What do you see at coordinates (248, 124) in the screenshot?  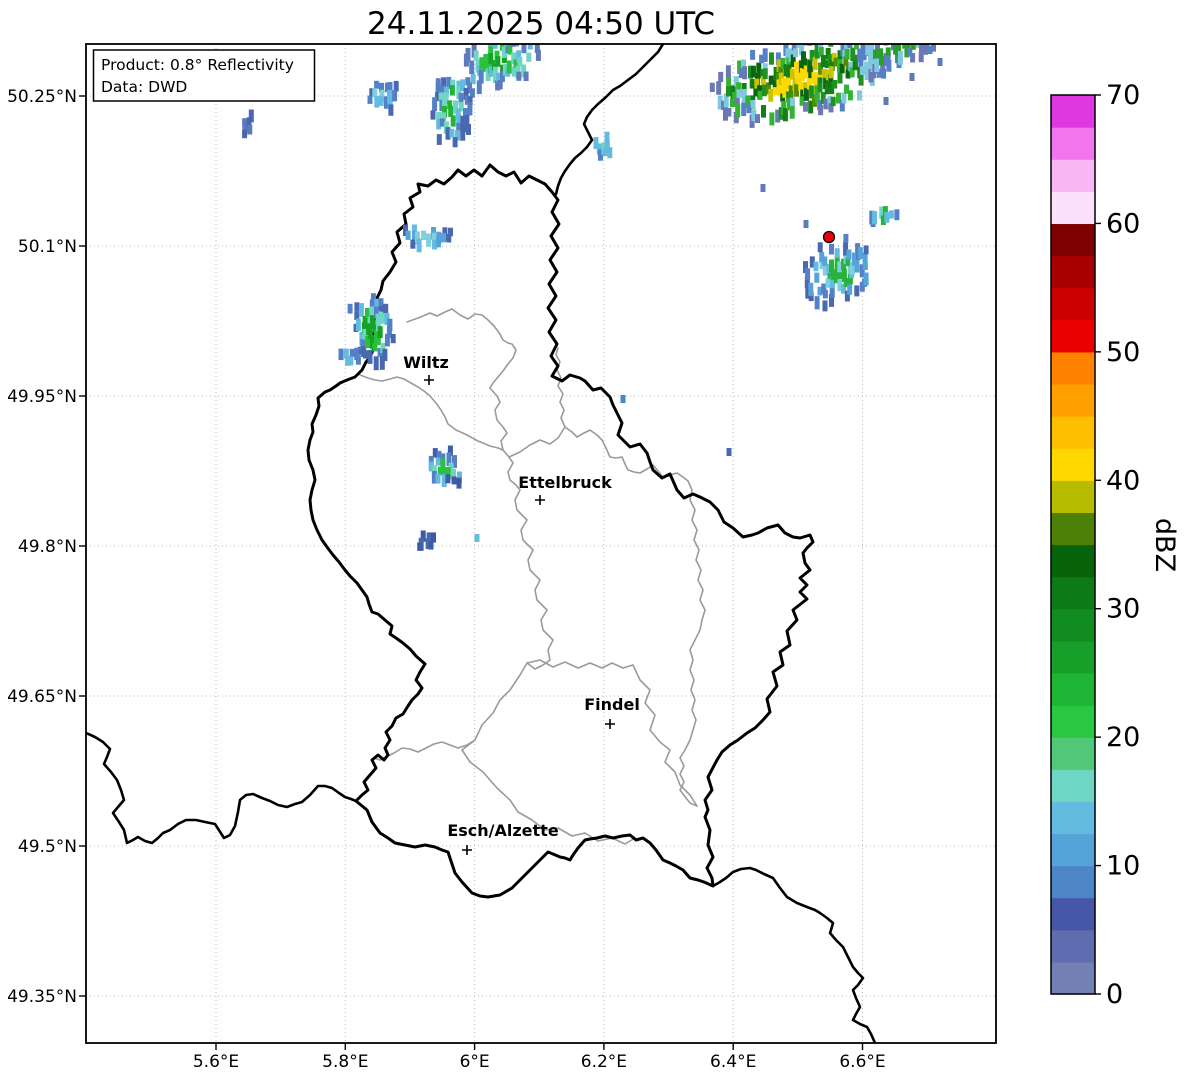 I see `radar-echo-north-dash` at bounding box center [248, 124].